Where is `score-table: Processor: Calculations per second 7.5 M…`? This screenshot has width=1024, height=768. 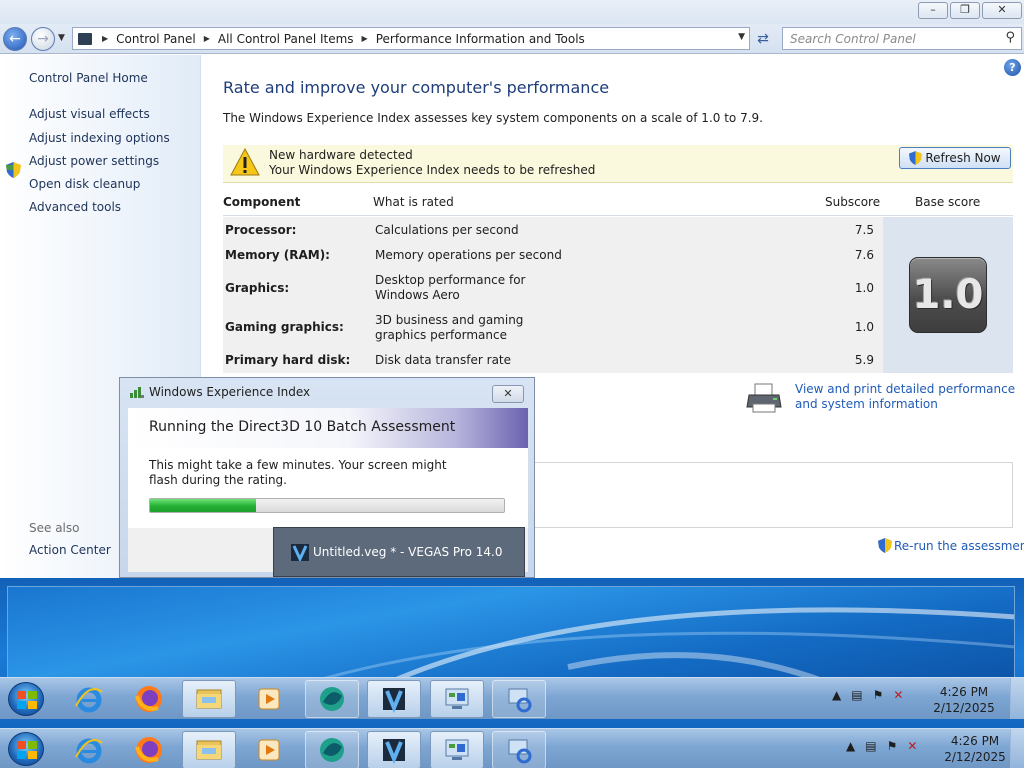
score-table: Processor: Calculations per second 7.5 M… is located at coordinates (553, 295).